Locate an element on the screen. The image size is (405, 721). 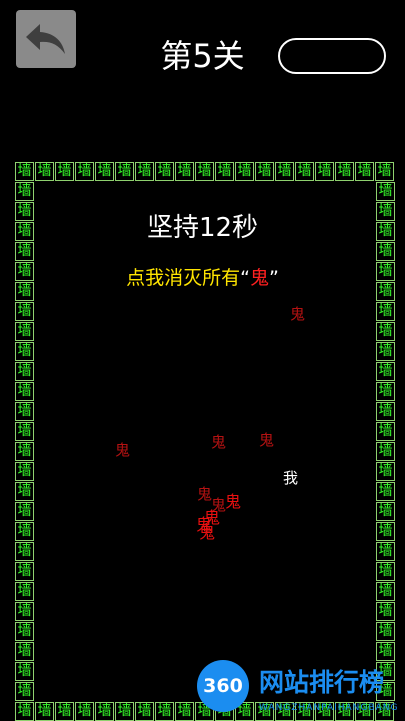
player-character: 我 is located at coordinates (290, 478).